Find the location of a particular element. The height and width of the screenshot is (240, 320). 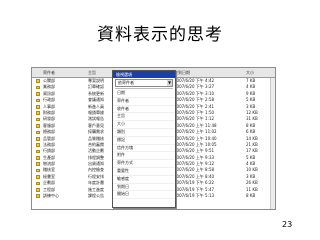

vertical-scrollbar is located at coordinates (272, 143).